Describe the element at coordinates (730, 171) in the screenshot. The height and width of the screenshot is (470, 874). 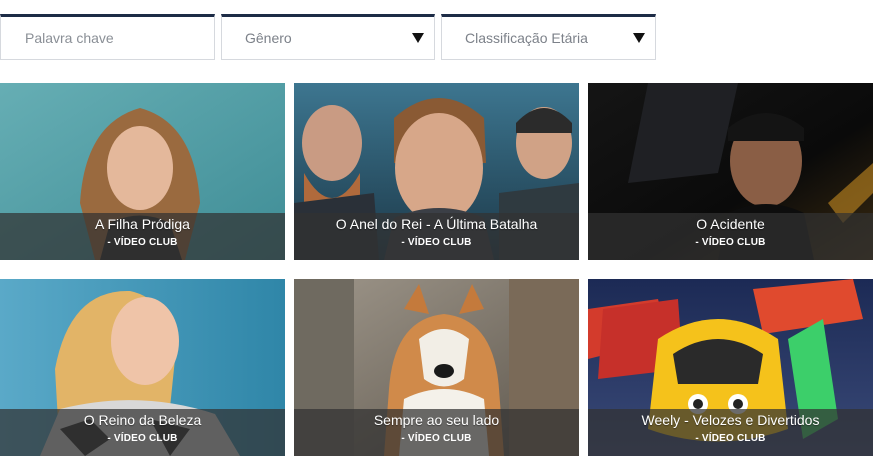
I see `movie-card: O Acidente - VÍDEO CLUB` at that location.